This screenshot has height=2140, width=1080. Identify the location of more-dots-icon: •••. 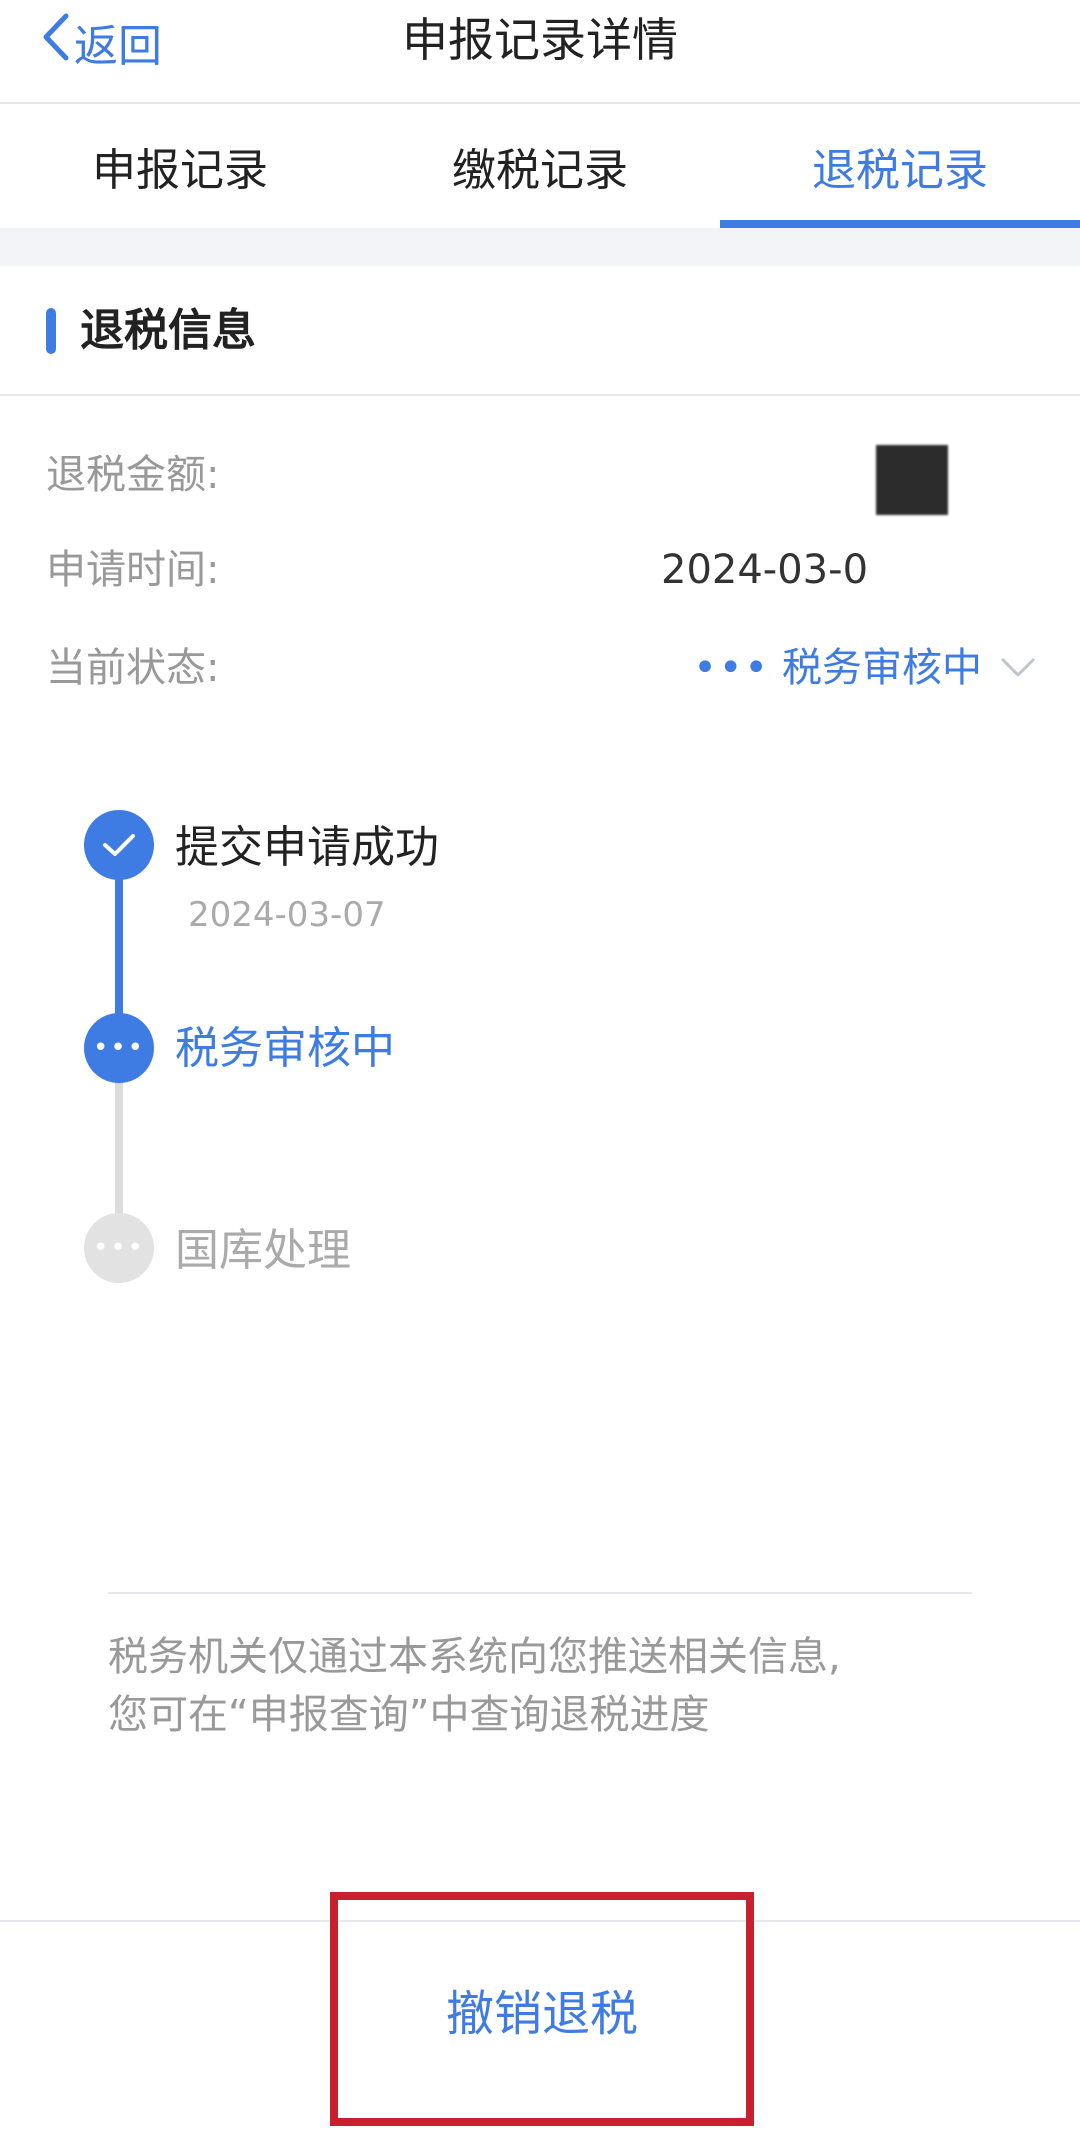
(731, 668).